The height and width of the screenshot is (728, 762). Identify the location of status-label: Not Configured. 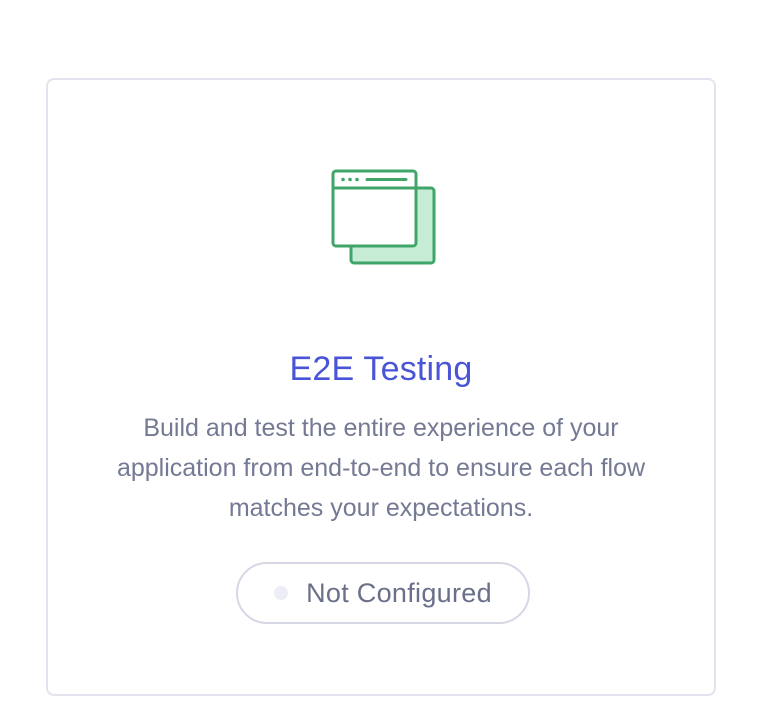
(399, 593).